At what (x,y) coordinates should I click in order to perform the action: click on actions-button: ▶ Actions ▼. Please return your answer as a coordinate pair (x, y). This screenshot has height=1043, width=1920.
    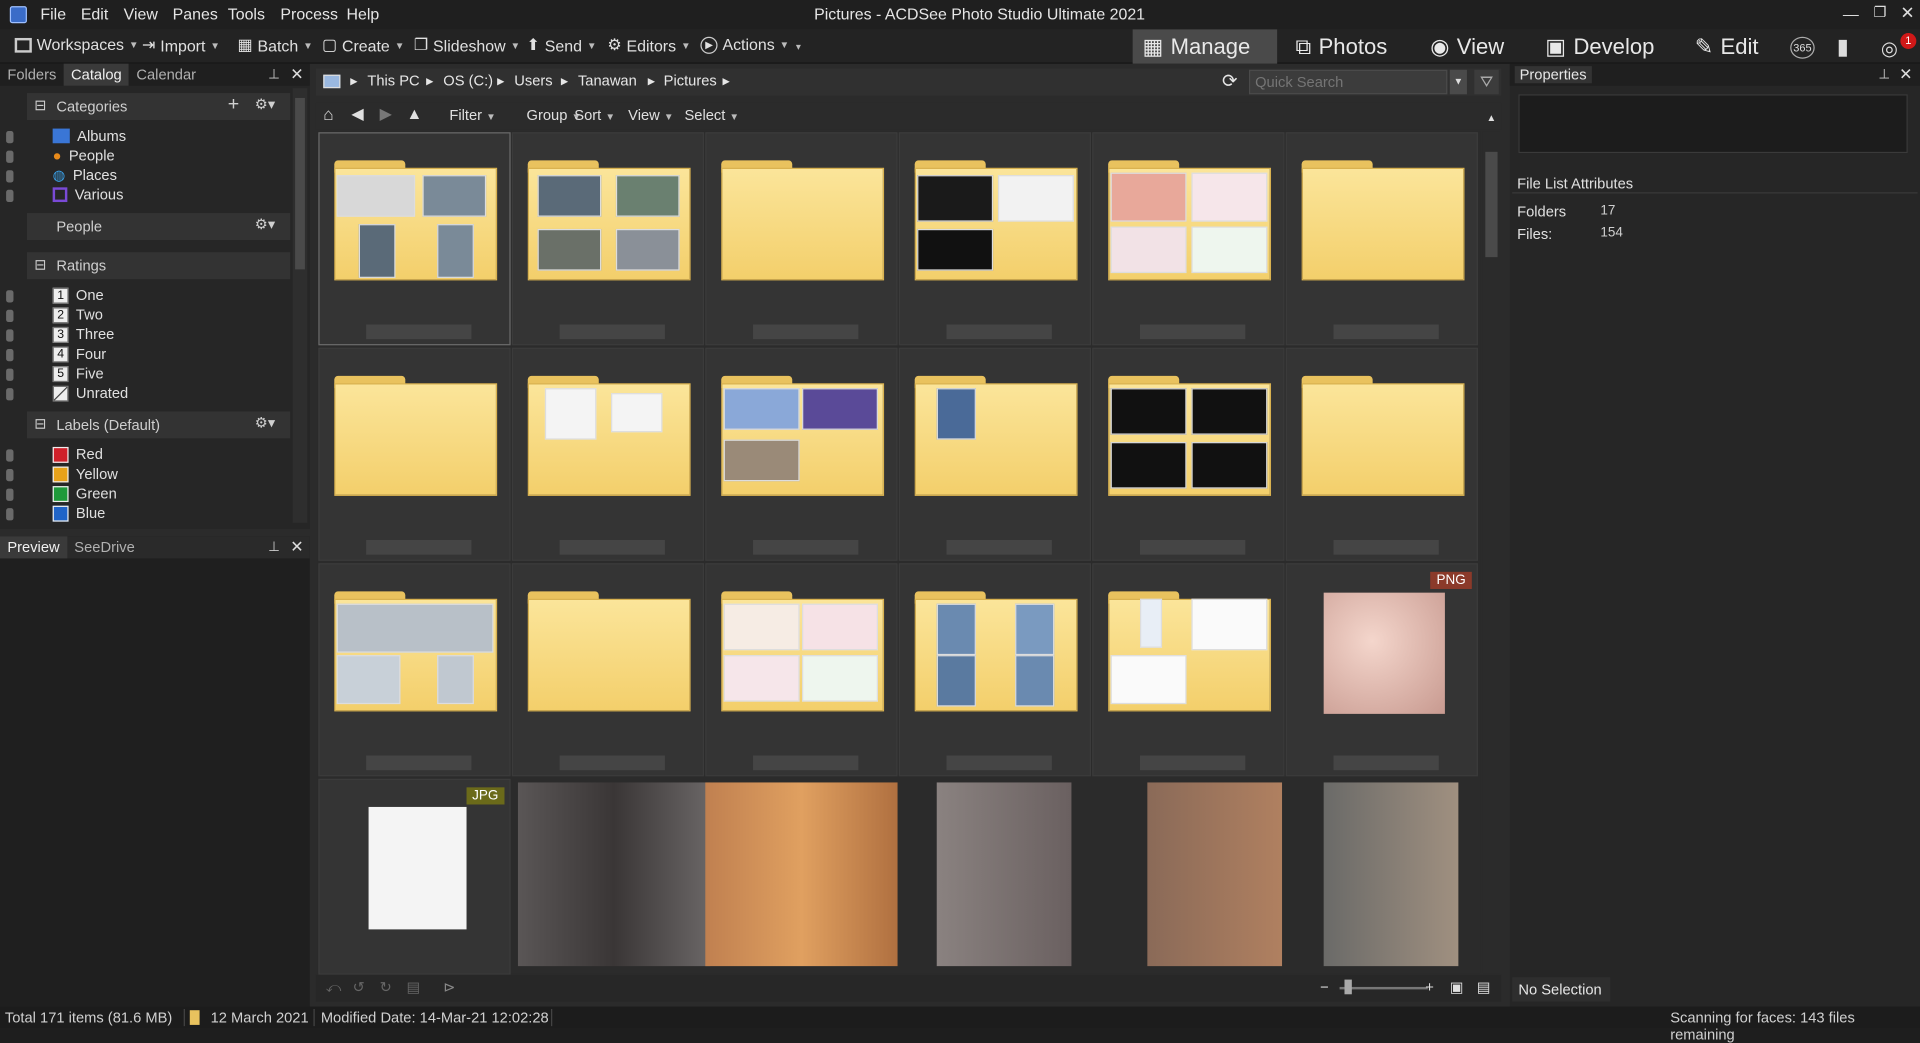
    Looking at the image, I should click on (744, 45).